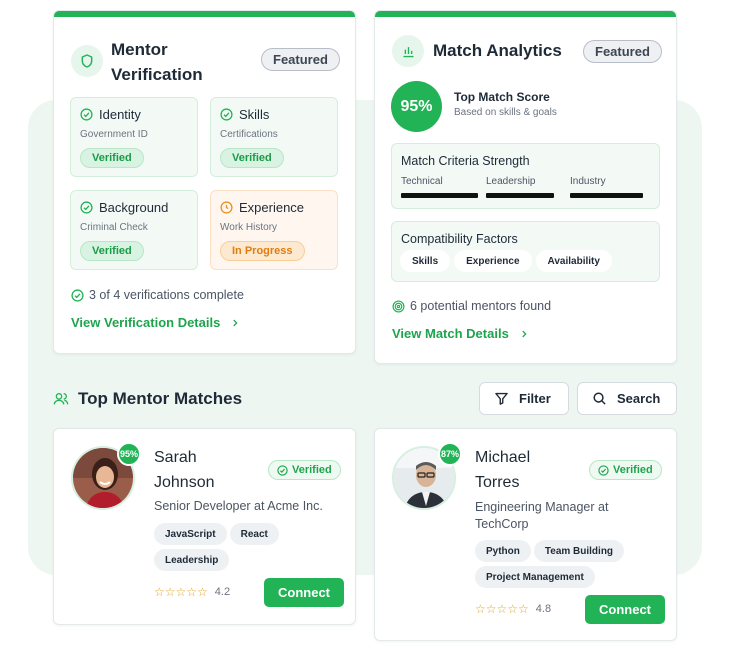 This screenshot has width=730, height=670. I want to click on skill-tag: JavaScript, so click(190, 534).